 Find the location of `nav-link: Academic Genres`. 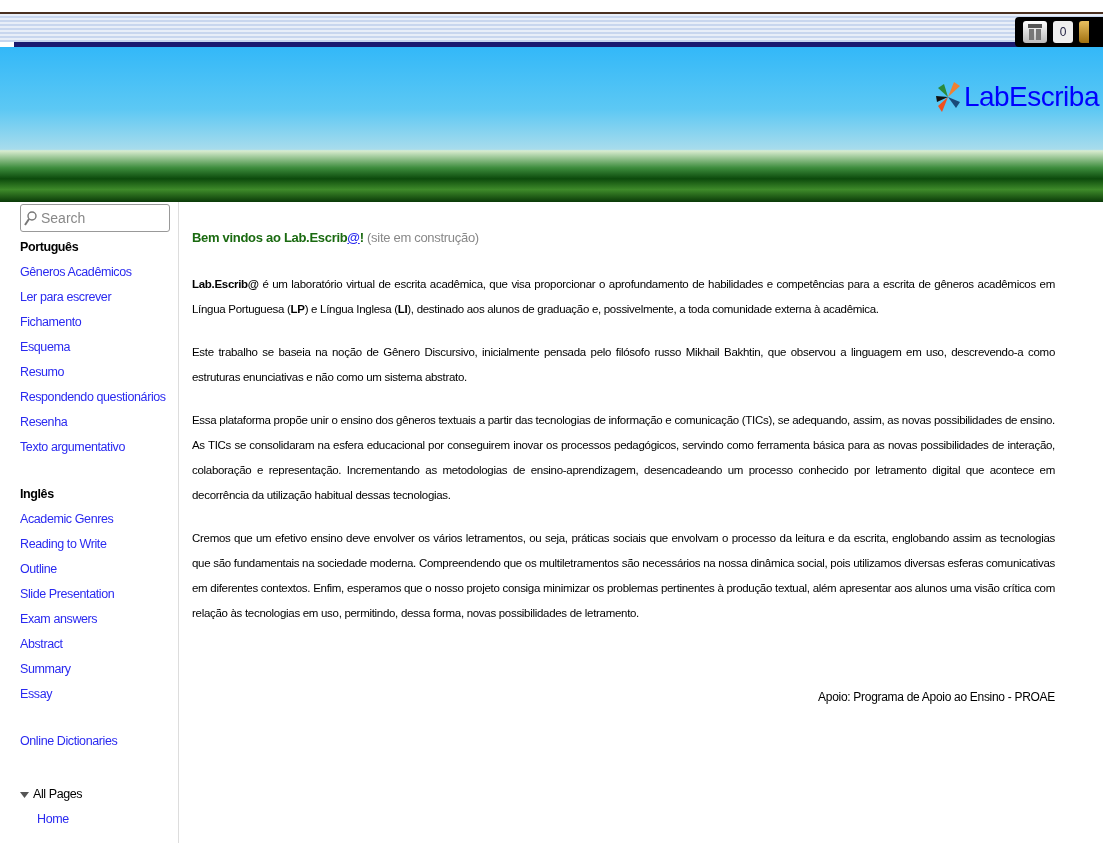

nav-link: Academic Genres is located at coordinates (67, 519).